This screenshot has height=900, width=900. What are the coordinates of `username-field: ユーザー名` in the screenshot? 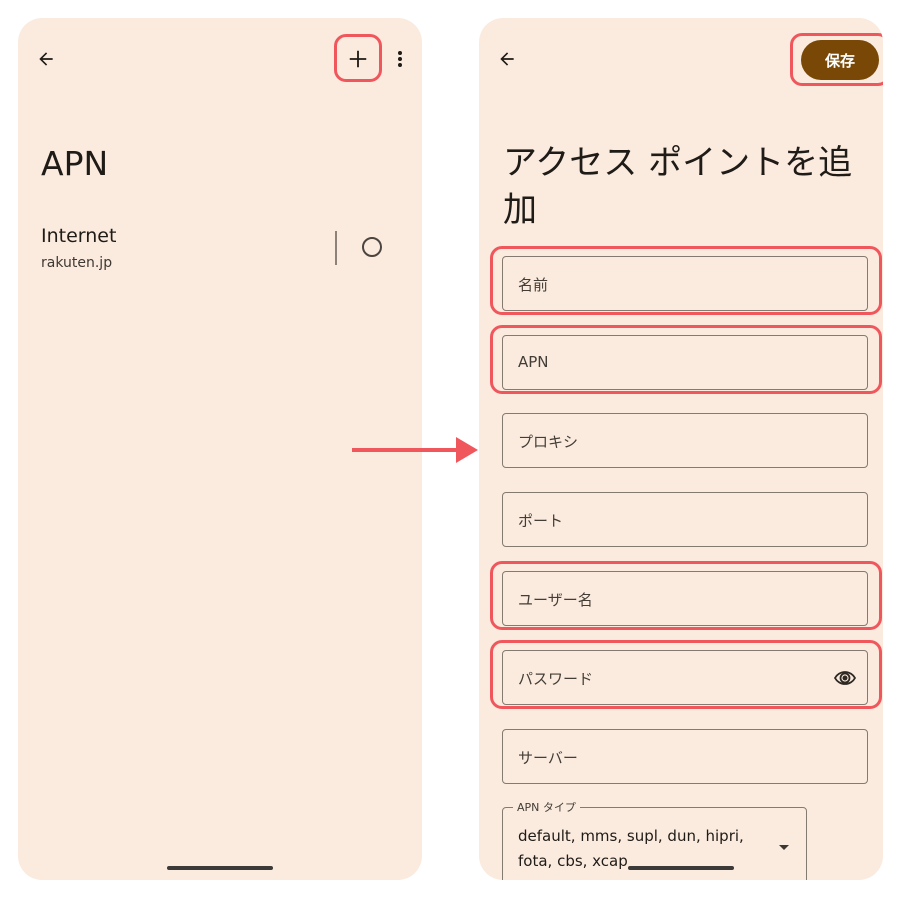 It's located at (685, 598).